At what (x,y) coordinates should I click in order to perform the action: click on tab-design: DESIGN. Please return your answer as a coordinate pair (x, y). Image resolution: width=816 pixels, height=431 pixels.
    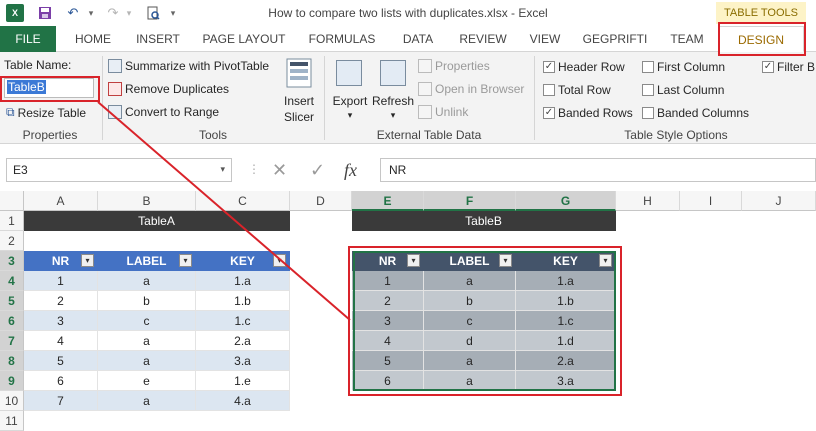
    Looking at the image, I should click on (761, 39).